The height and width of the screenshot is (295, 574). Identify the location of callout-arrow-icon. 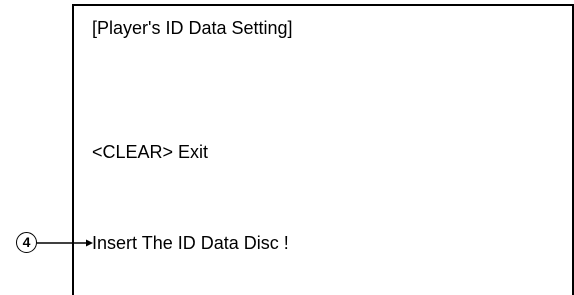
(65, 243).